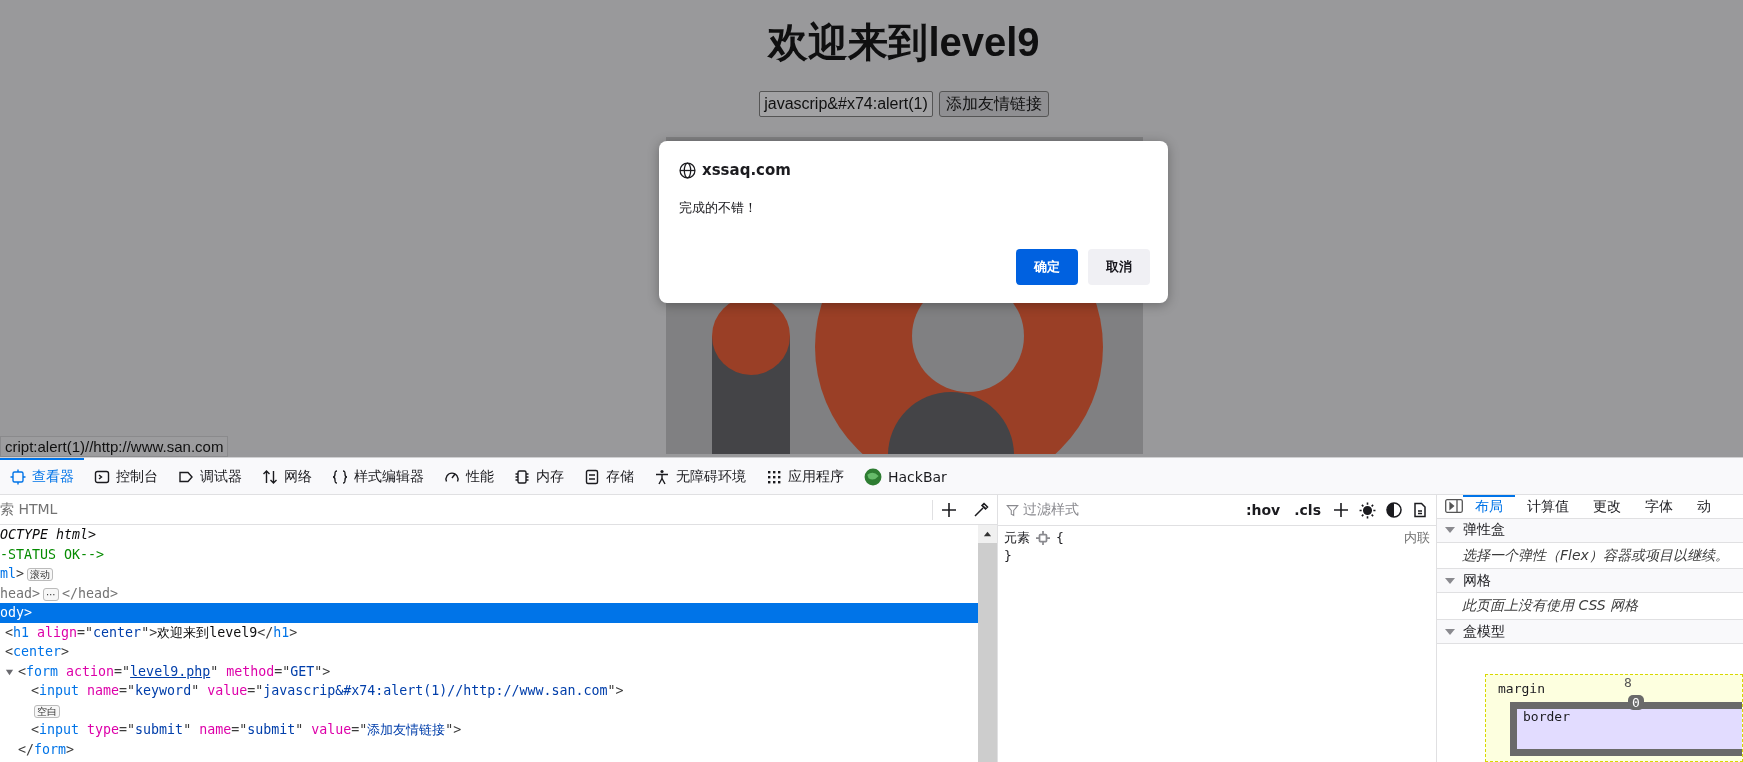 This screenshot has width=1743, height=762. Describe the element at coordinates (378, 476) in the screenshot. I see `devtools-tab: 样式编辑器` at that location.